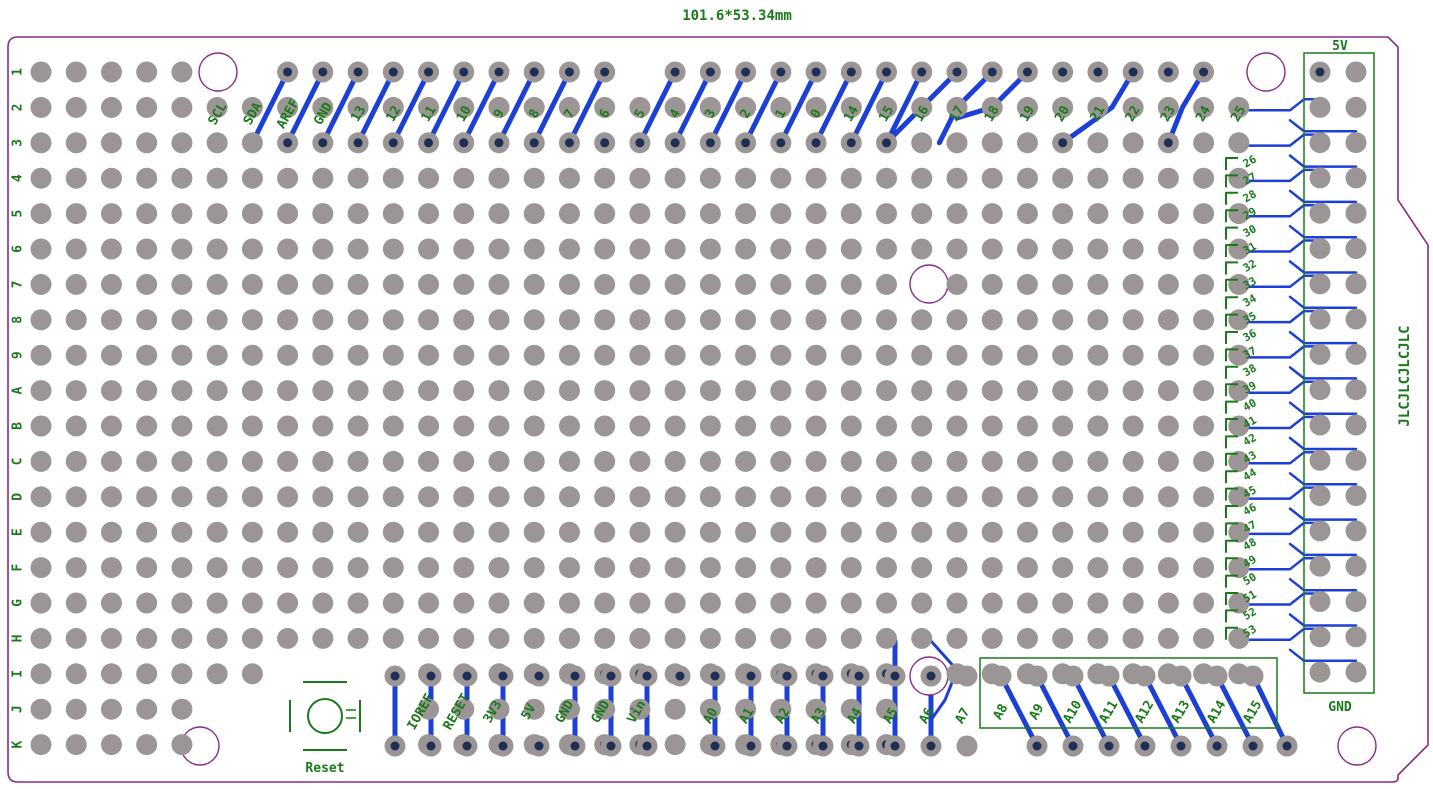  What do you see at coordinates (927, 715) in the screenshot?
I see `analog-pin-label: A6` at bounding box center [927, 715].